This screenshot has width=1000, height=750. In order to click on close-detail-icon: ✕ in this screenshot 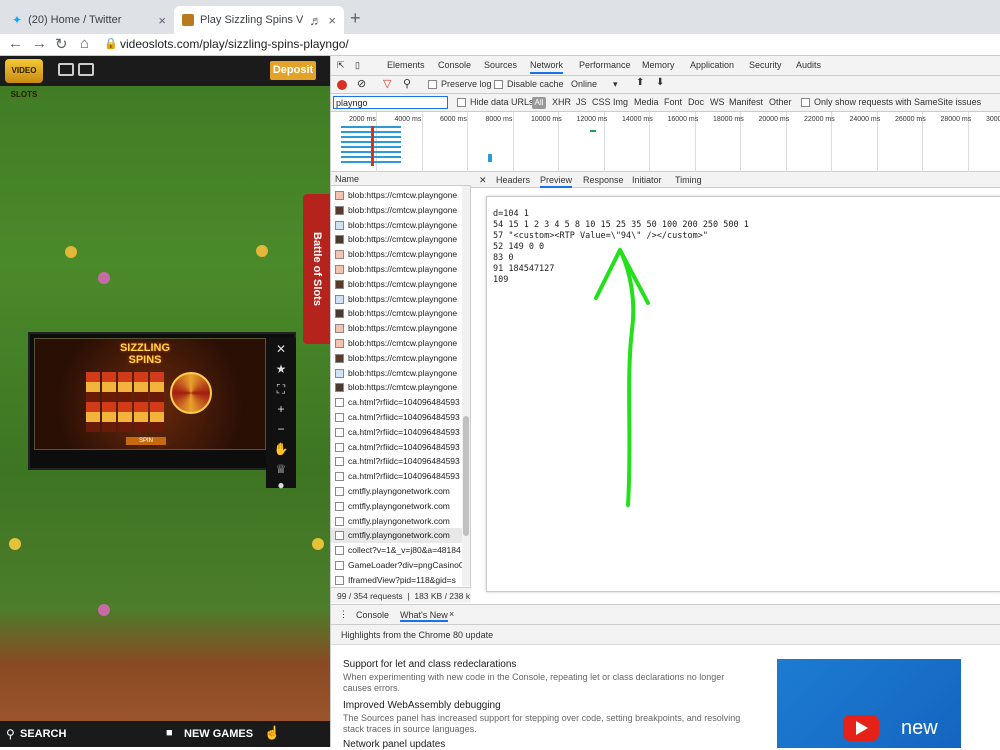, I will do `click(483, 180)`.